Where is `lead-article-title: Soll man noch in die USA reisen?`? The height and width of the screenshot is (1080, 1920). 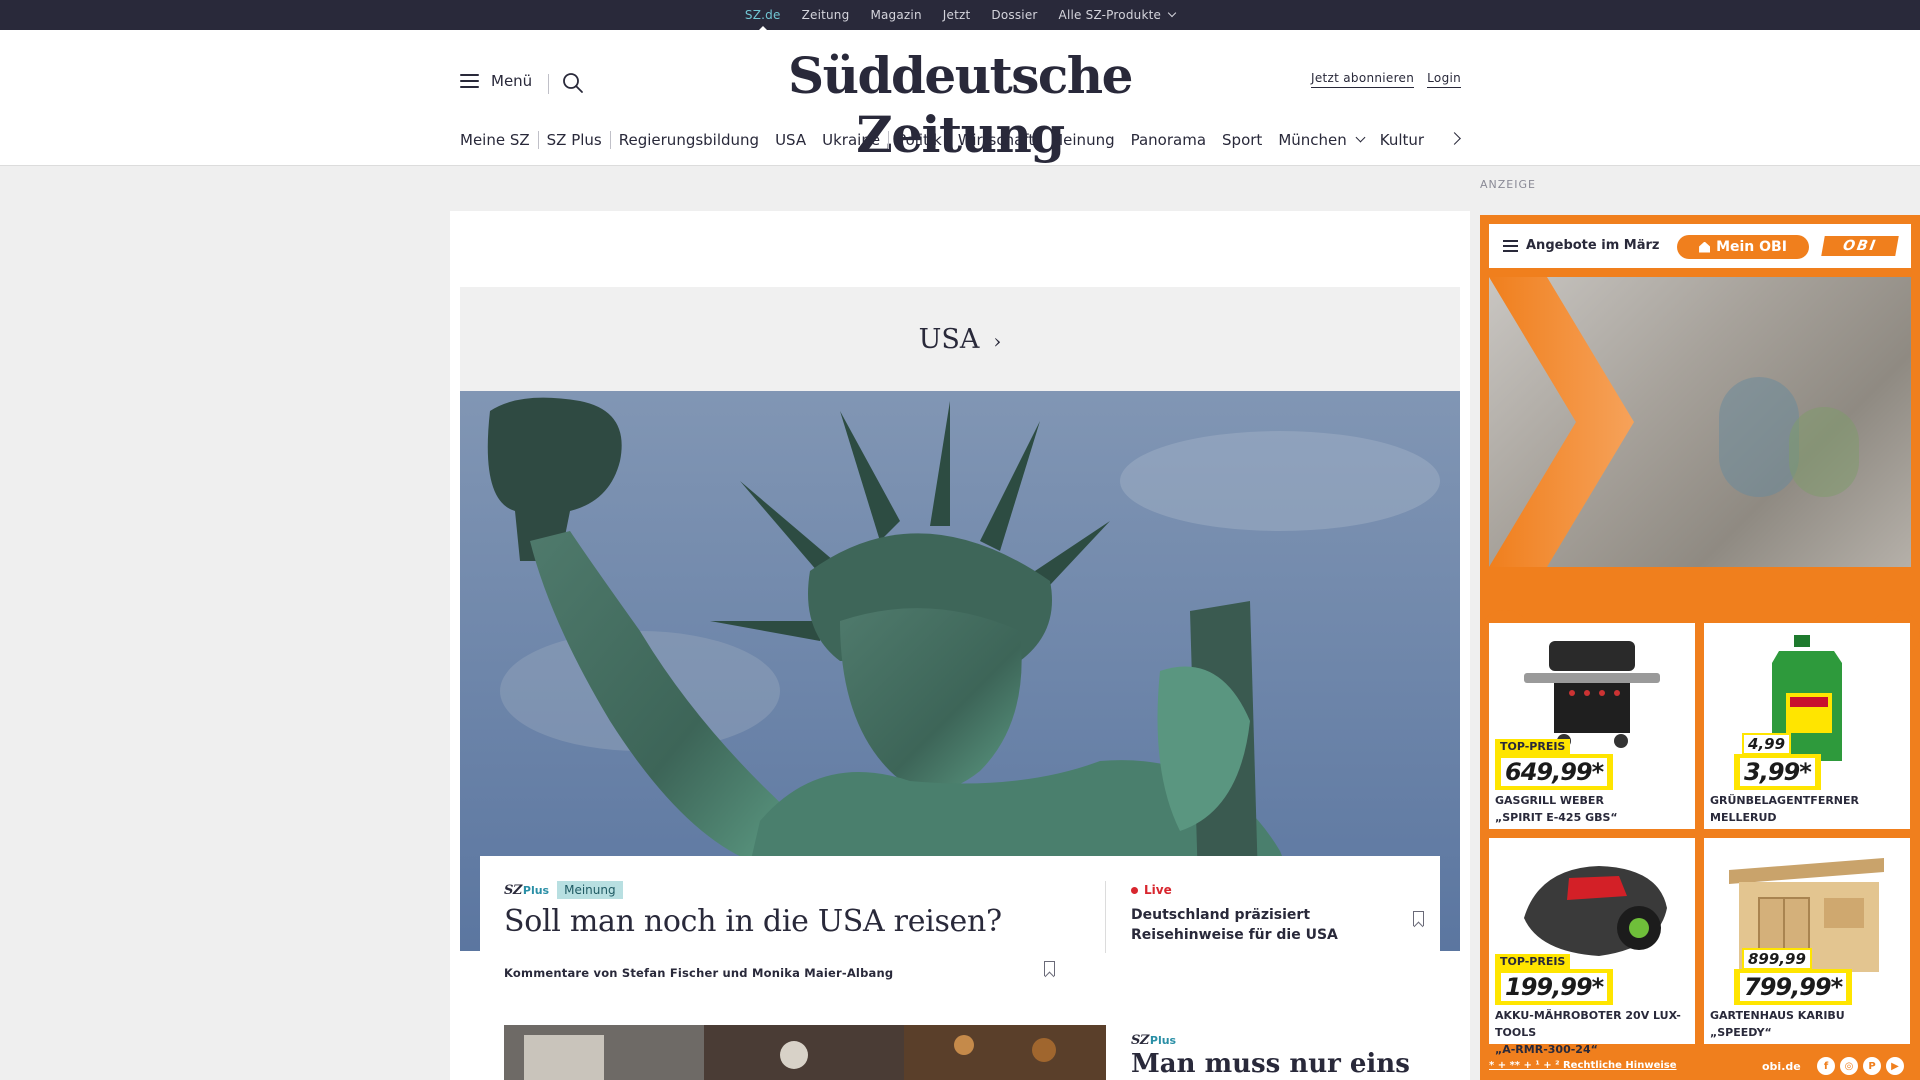
lead-article-title: Soll man noch in die USA reisen? is located at coordinates (753, 921).